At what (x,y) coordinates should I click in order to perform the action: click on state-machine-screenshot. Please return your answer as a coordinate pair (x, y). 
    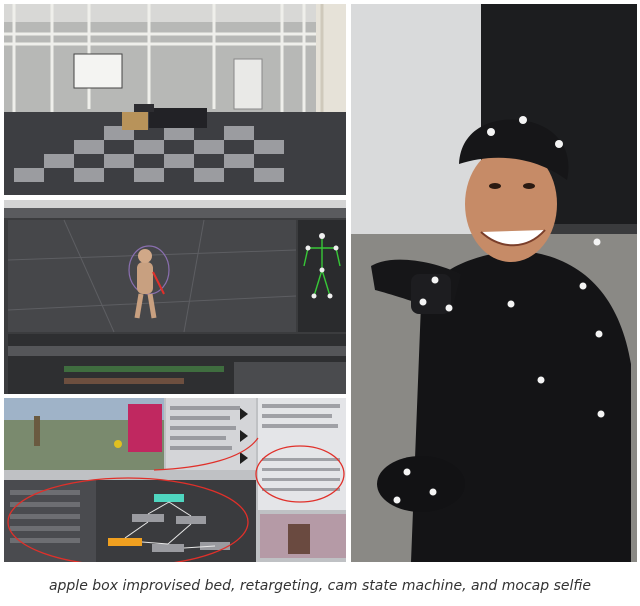
    Looking at the image, I should click on (175, 480).